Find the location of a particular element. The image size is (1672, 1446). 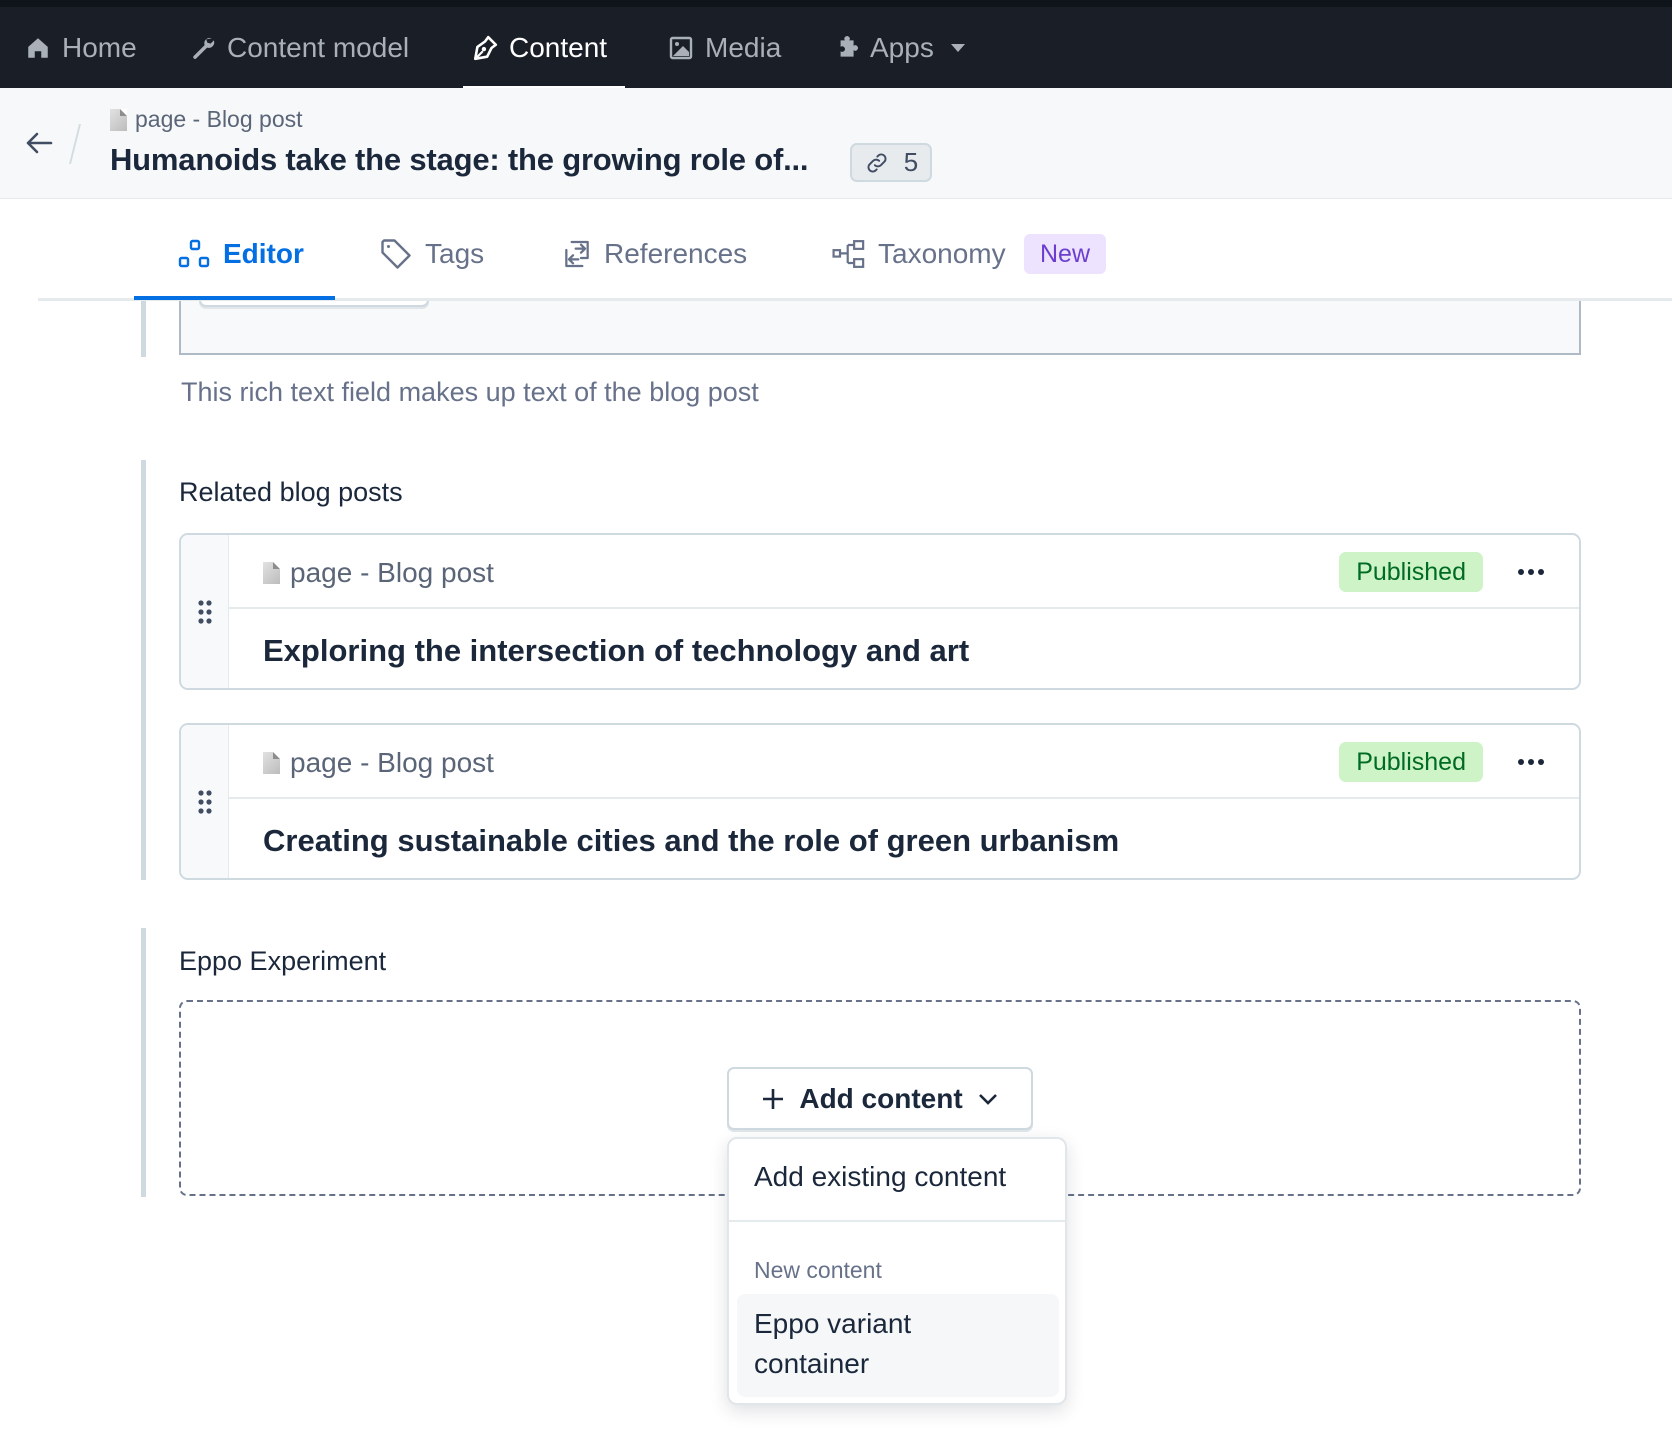

nav-item-apps: Apps is located at coordinates (899, 47).